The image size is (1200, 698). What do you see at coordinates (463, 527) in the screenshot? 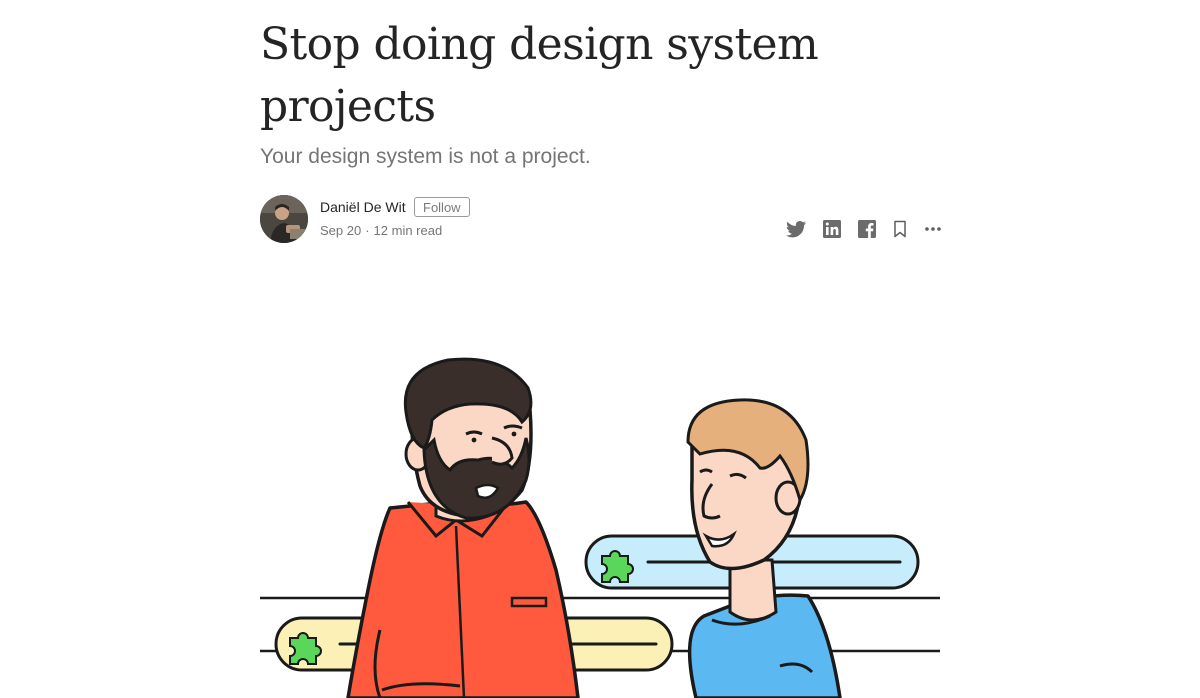
I see `bearded-man` at bounding box center [463, 527].